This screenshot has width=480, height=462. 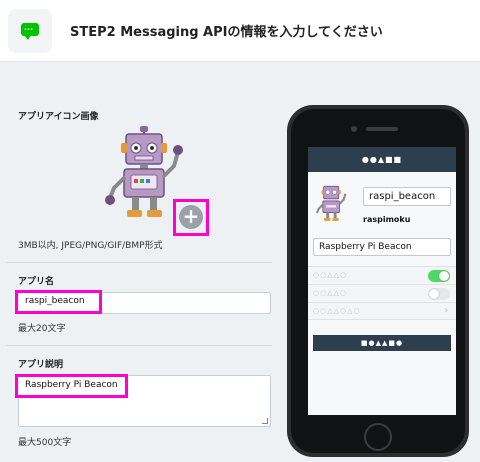 What do you see at coordinates (439, 294) in the screenshot?
I see `toggle-off` at bounding box center [439, 294].